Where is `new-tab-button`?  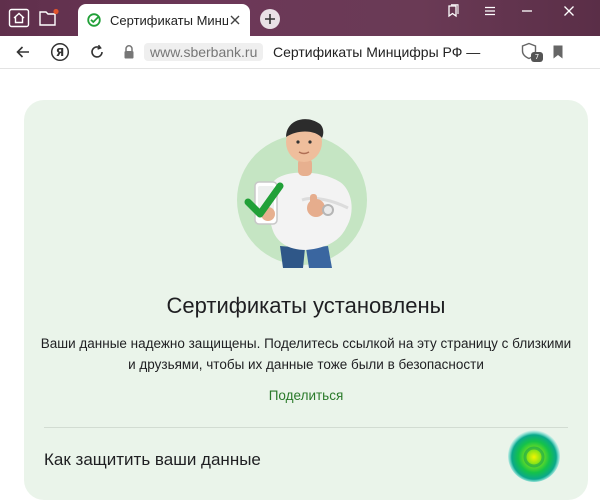
new-tab-button is located at coordinates (270, 19).